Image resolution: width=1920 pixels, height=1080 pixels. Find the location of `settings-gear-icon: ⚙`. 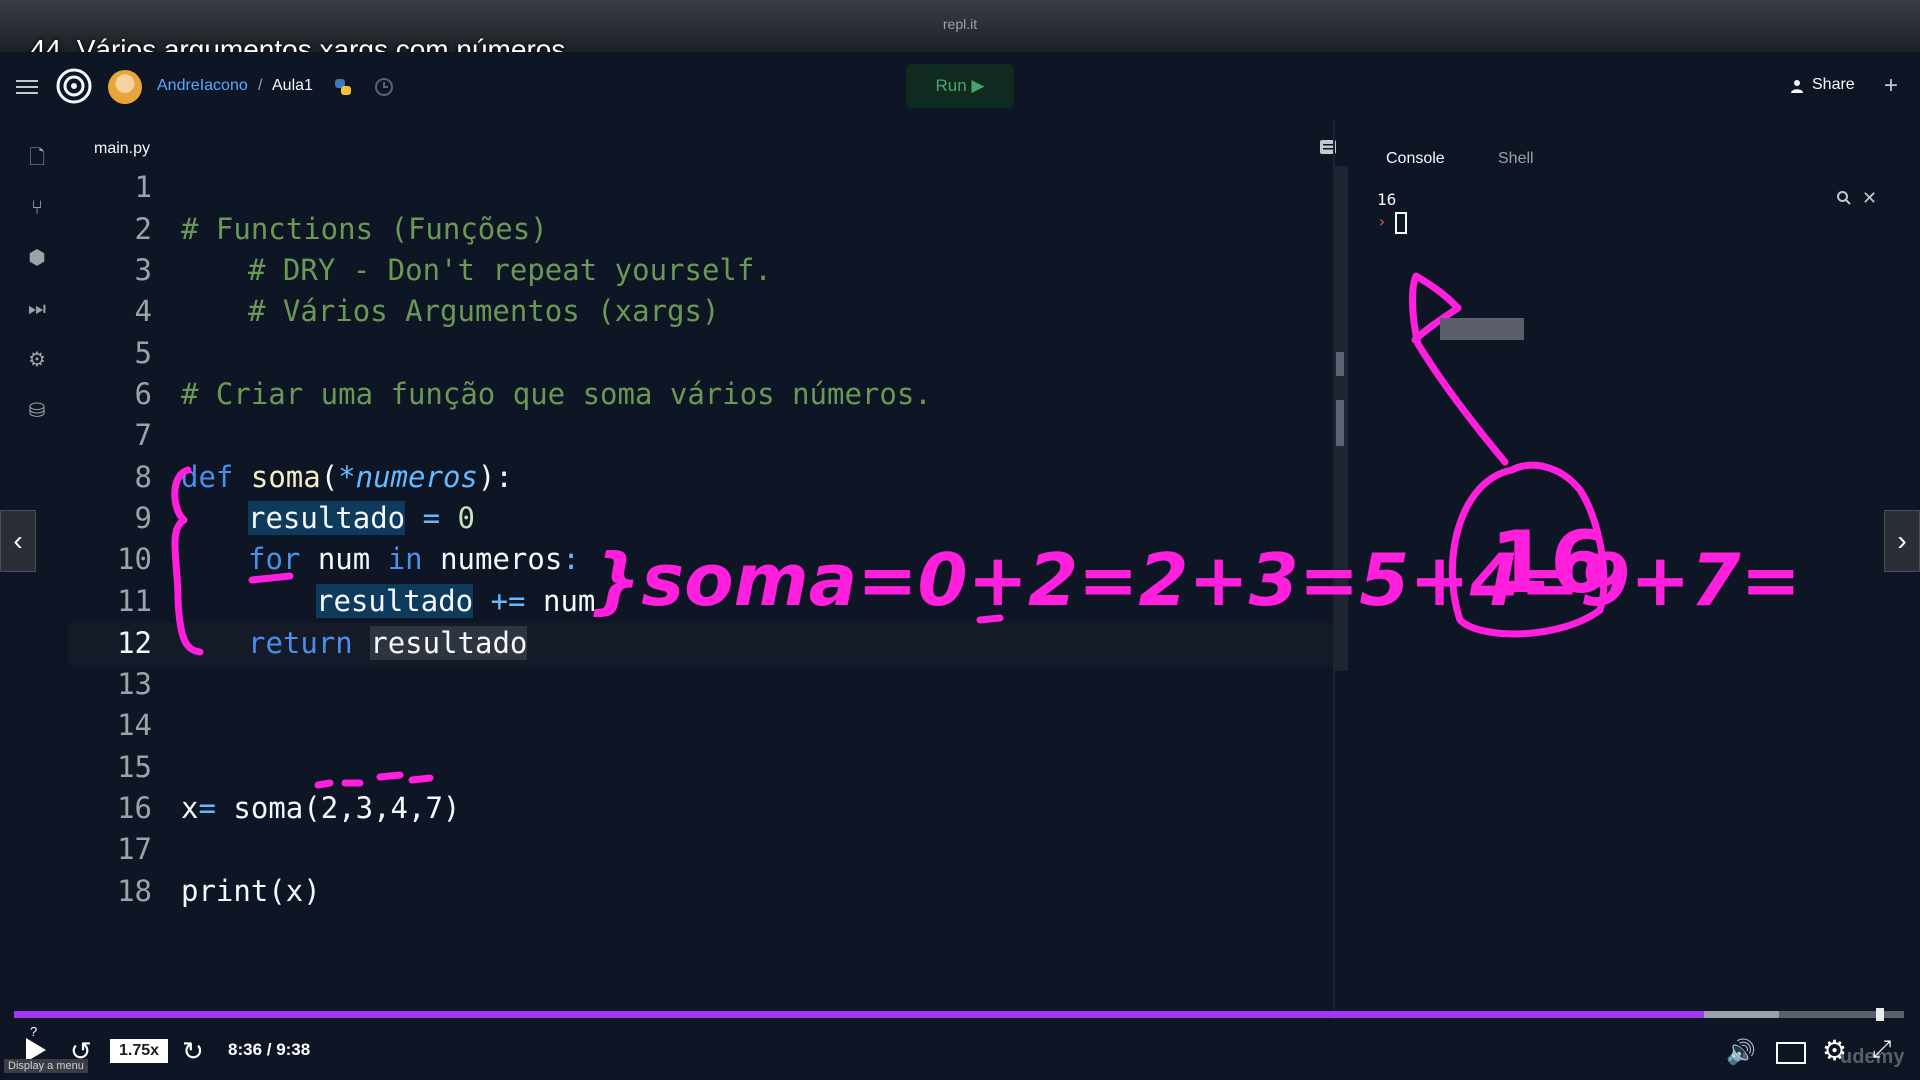

settings-gear-icon: ⚙ is located at coordinates (1834, 1050).